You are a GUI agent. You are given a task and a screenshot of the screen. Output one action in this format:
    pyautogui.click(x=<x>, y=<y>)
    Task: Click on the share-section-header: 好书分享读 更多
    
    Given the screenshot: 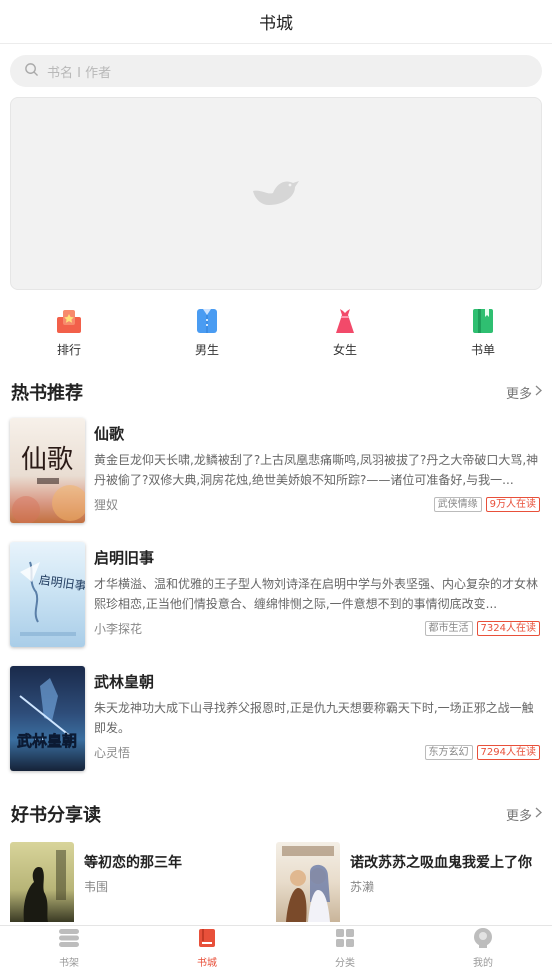 What is the action you would take?
    pyautogui.click(x=276, y=814)
    